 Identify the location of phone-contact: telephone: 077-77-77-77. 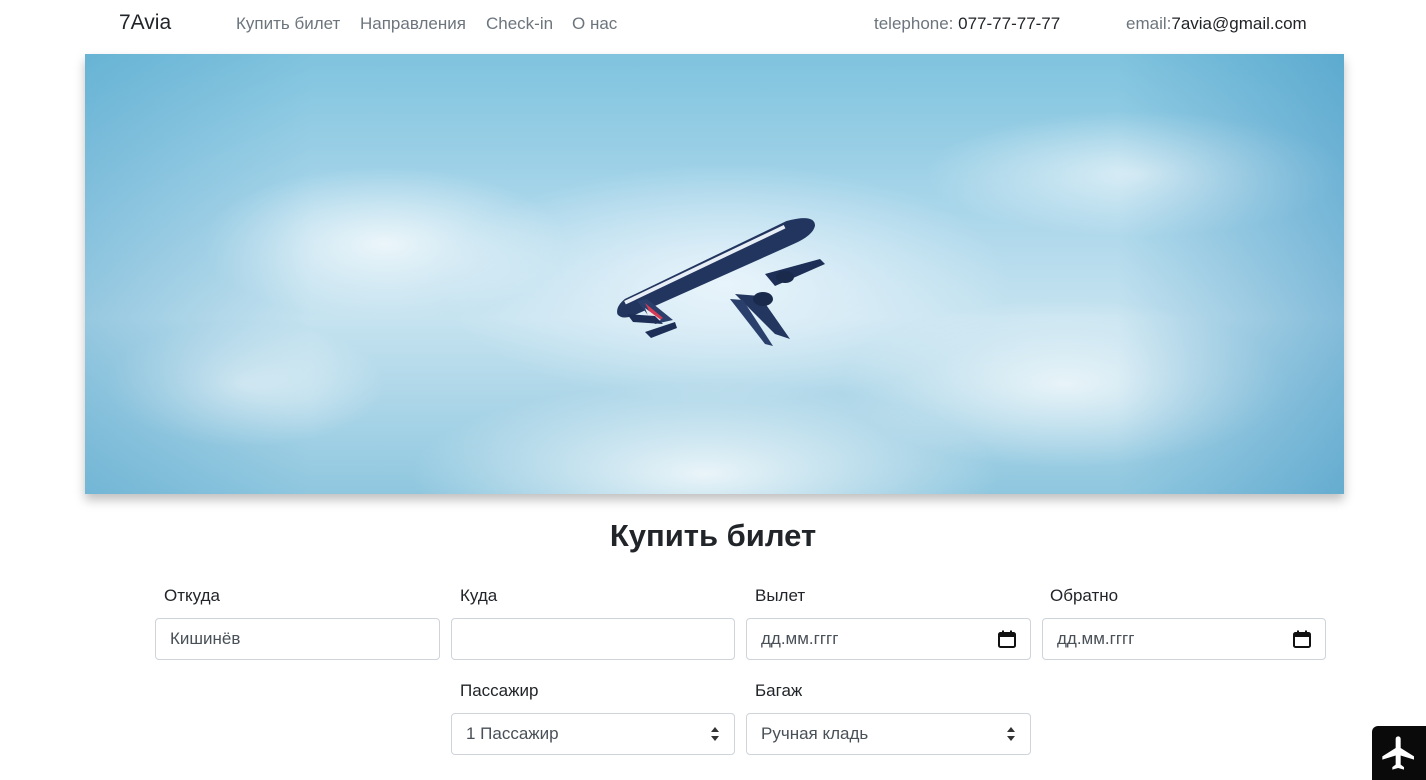
(967, 24).